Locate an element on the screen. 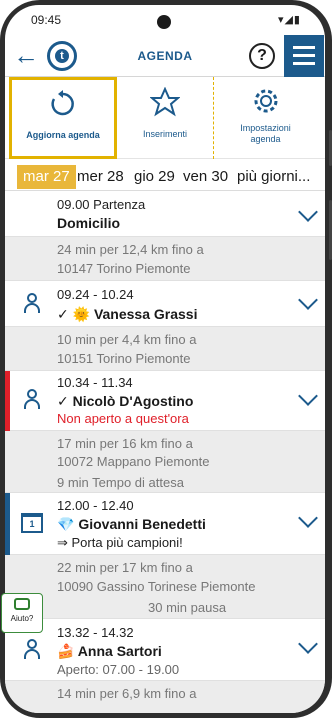  appointment-row: 09.24 - 10.24 ✓ 🌞 Vanessa Grassi is located at coordinates (165, 304).